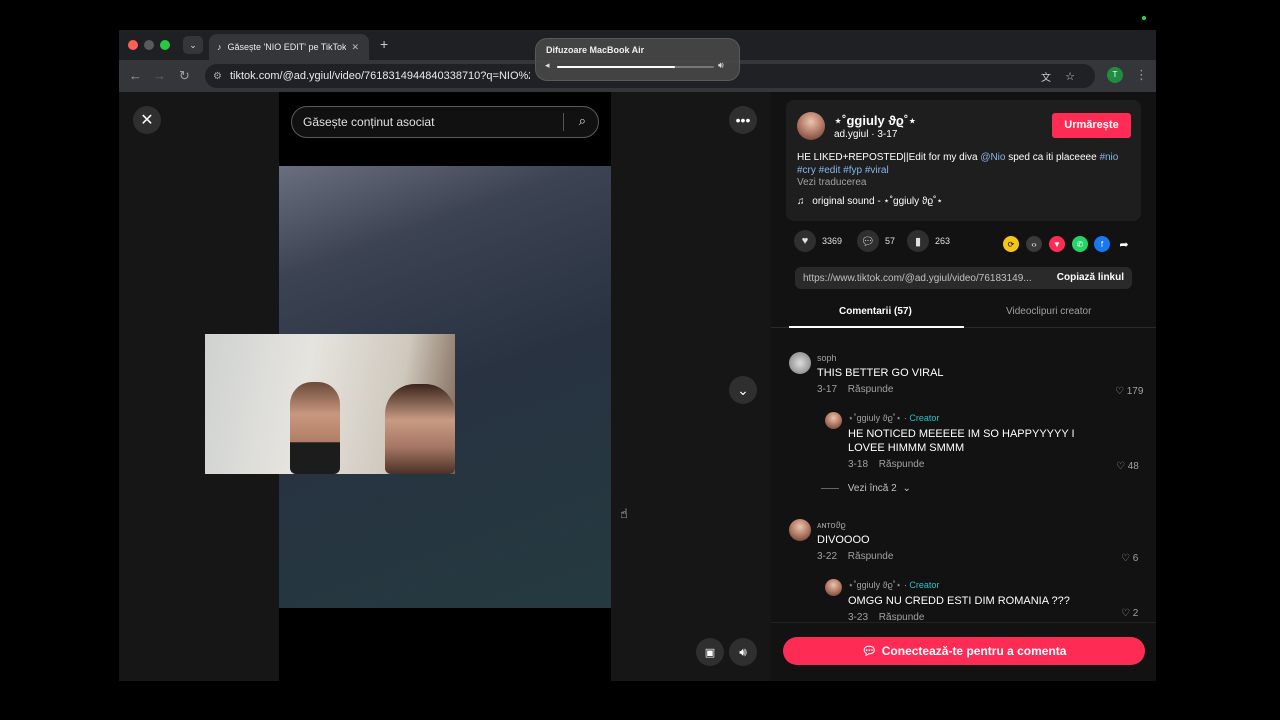  What do you see at coordinates (1057, 244) in the screenshot?
I see `send-share-icon: ▼` at bounding box center [1057, 244].